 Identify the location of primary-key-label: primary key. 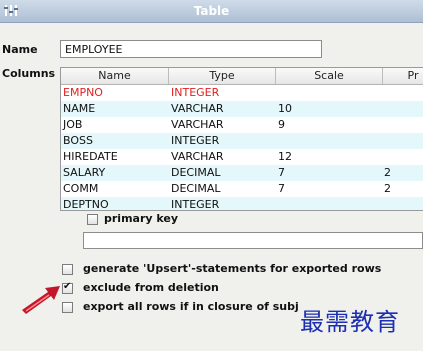
(141, 218).